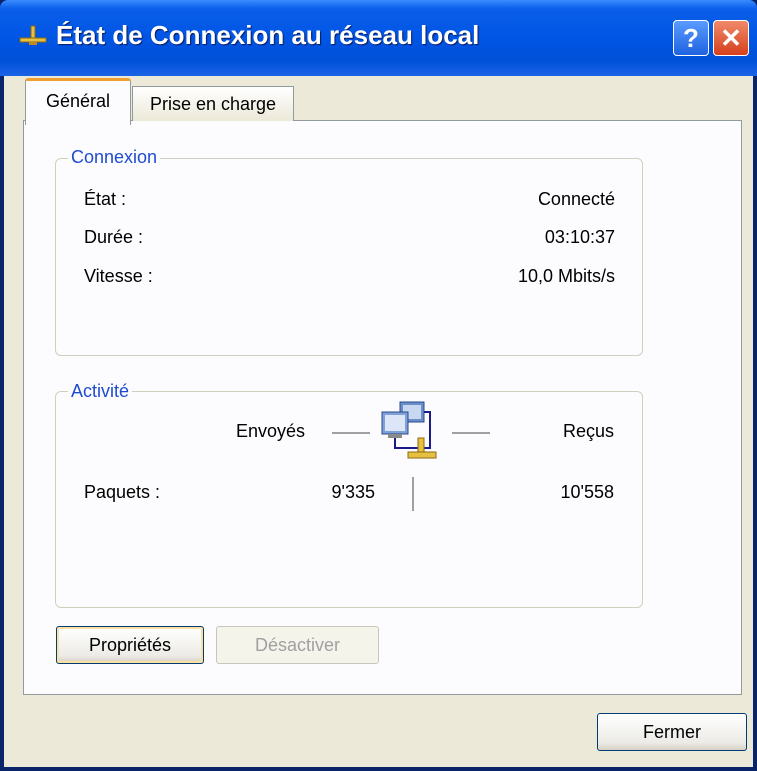 The height and width of the screenshot is (771, 757). Describe the element at coordinates (576, 199) in the screenshot. I see `status-value: Connecté` at that location.